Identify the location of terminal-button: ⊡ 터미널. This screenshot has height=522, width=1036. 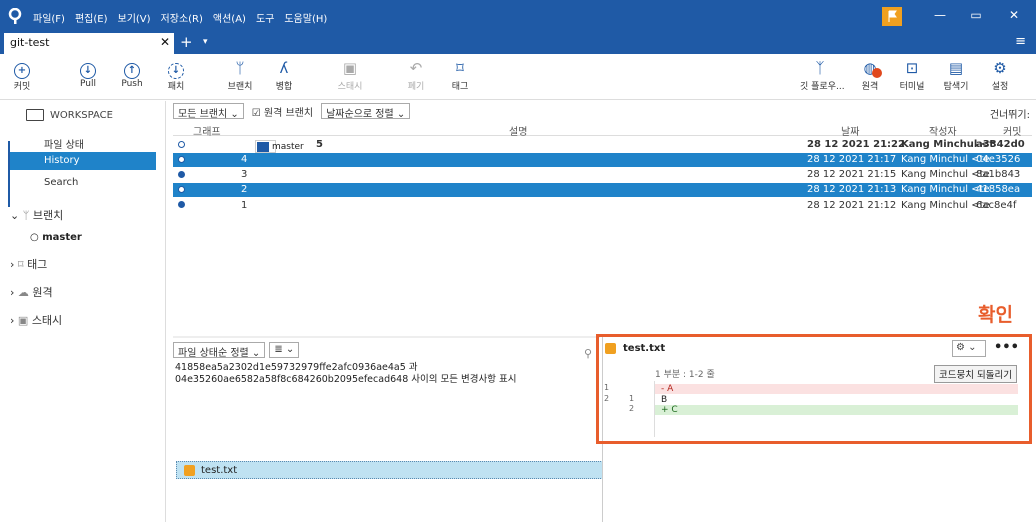
(912, 75).